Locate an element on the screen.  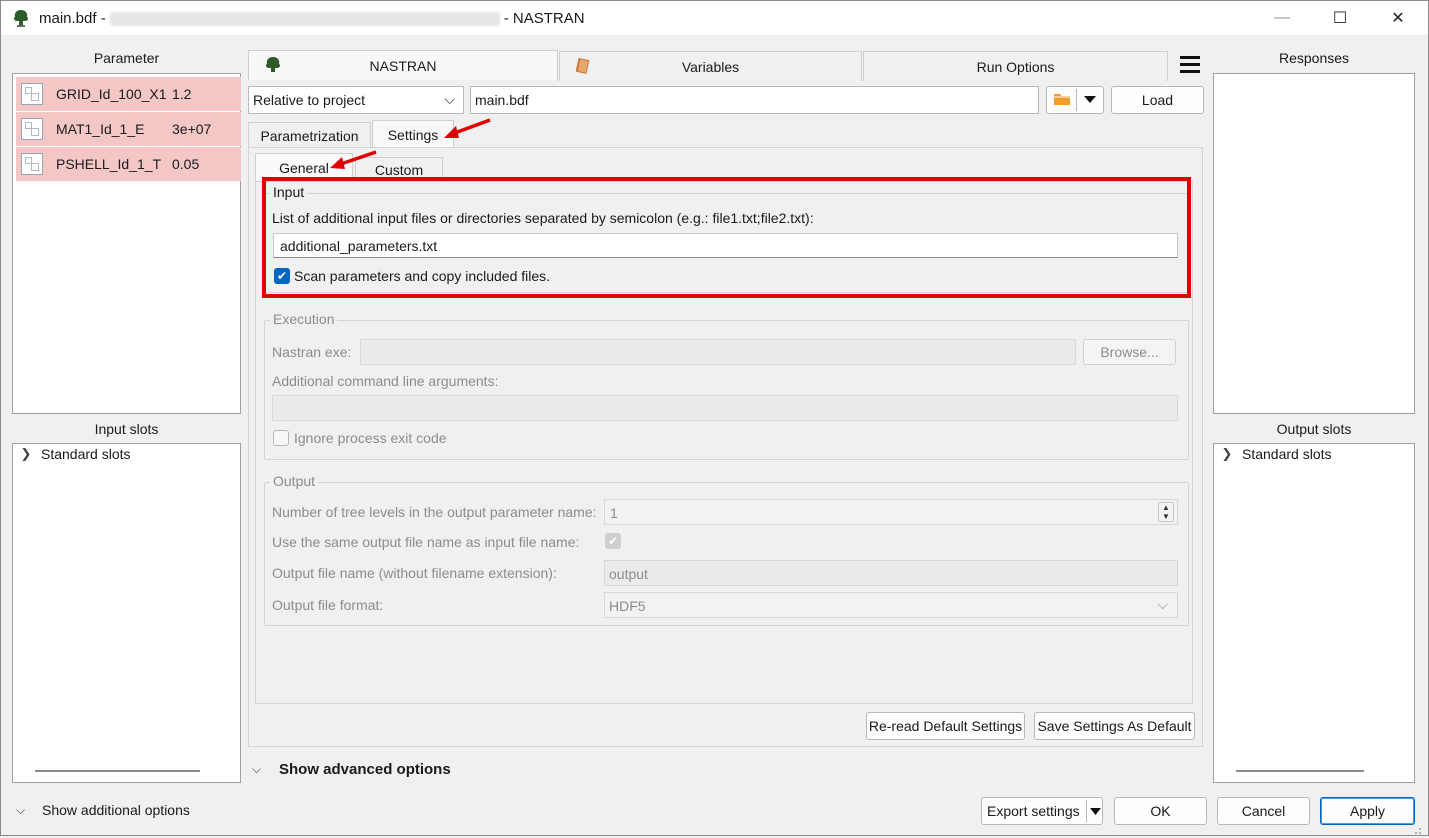
input-slots-tree: ❯ Standard slots is located at coordinates (126, 613).